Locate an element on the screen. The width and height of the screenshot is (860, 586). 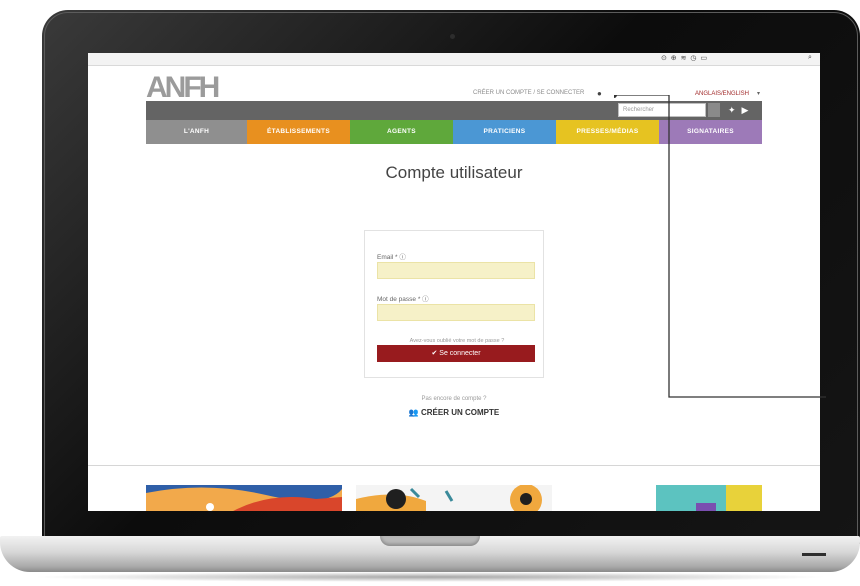
chevron-down-icon: ▾ is located at coordinates (759, 94).